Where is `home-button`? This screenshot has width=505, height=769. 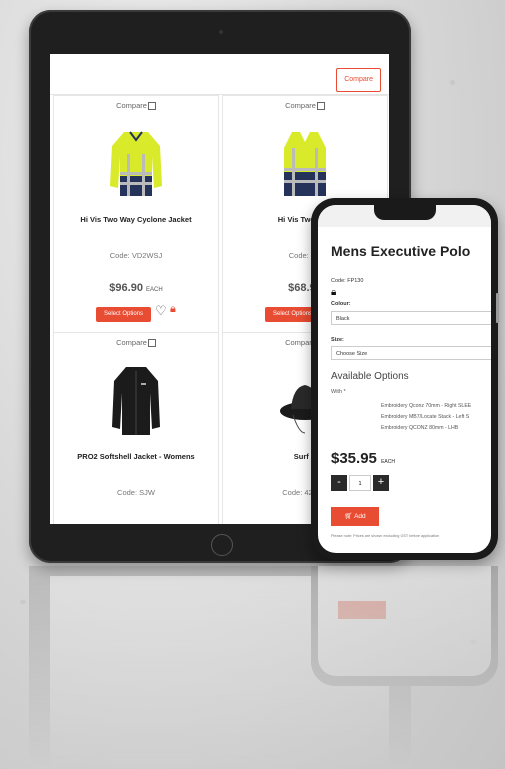 home-button is located at coordinates (222, 545).